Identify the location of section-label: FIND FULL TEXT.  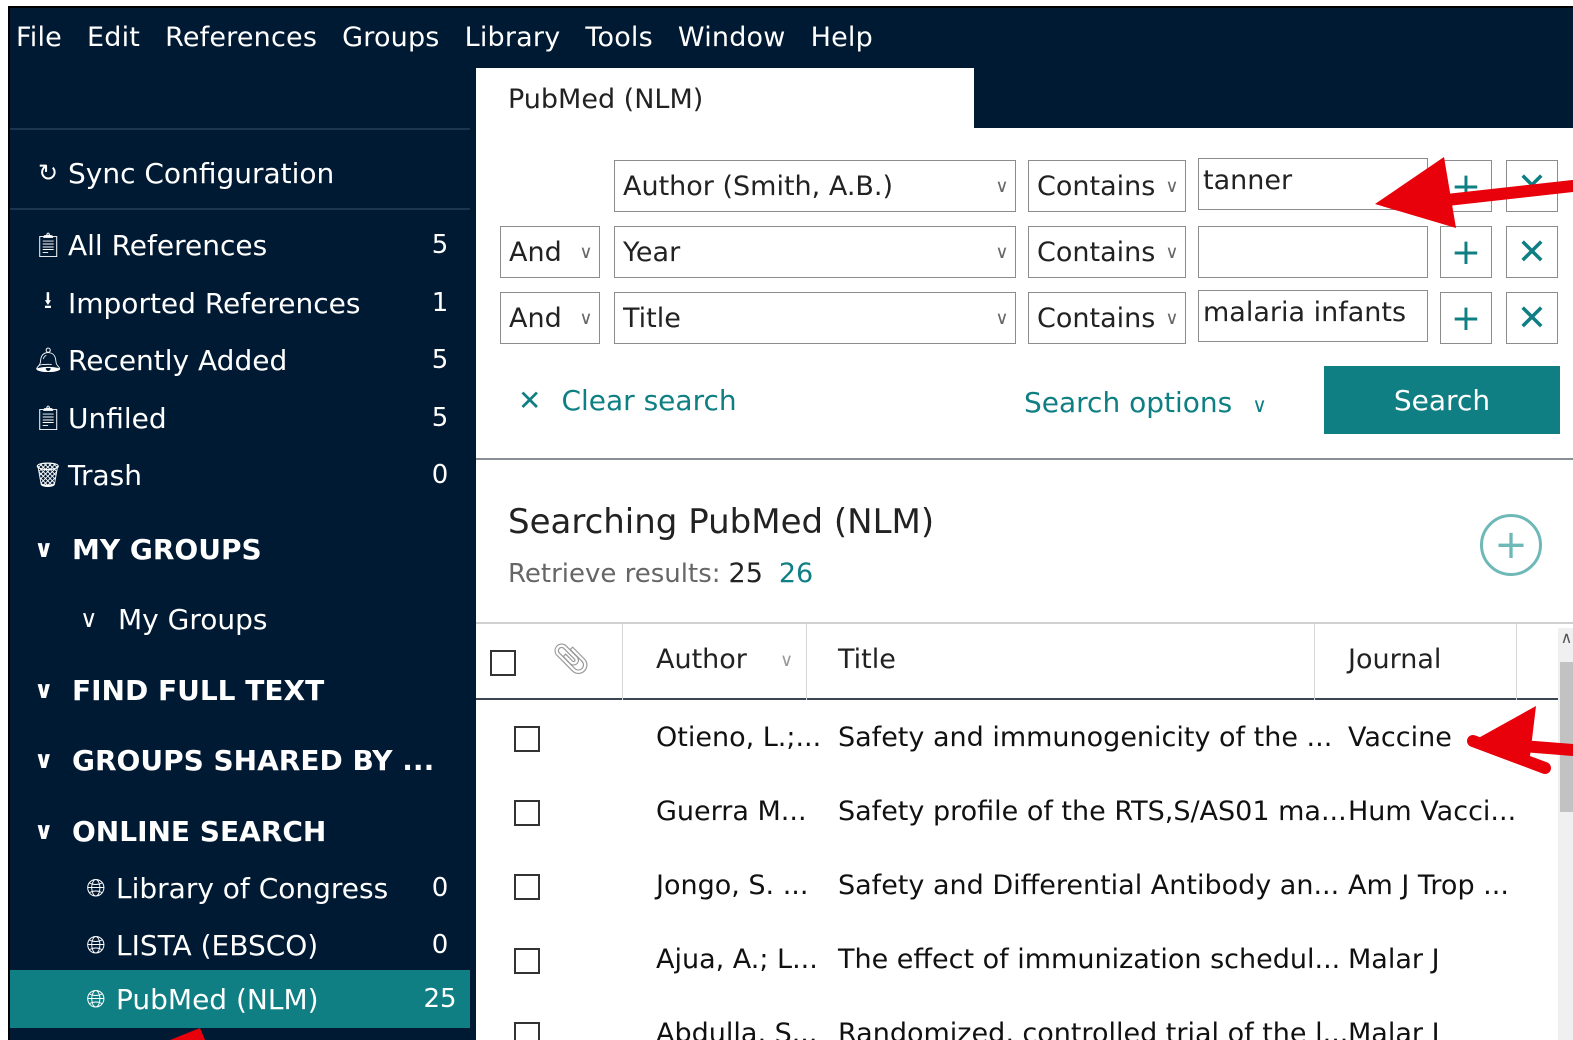
(198, 690).